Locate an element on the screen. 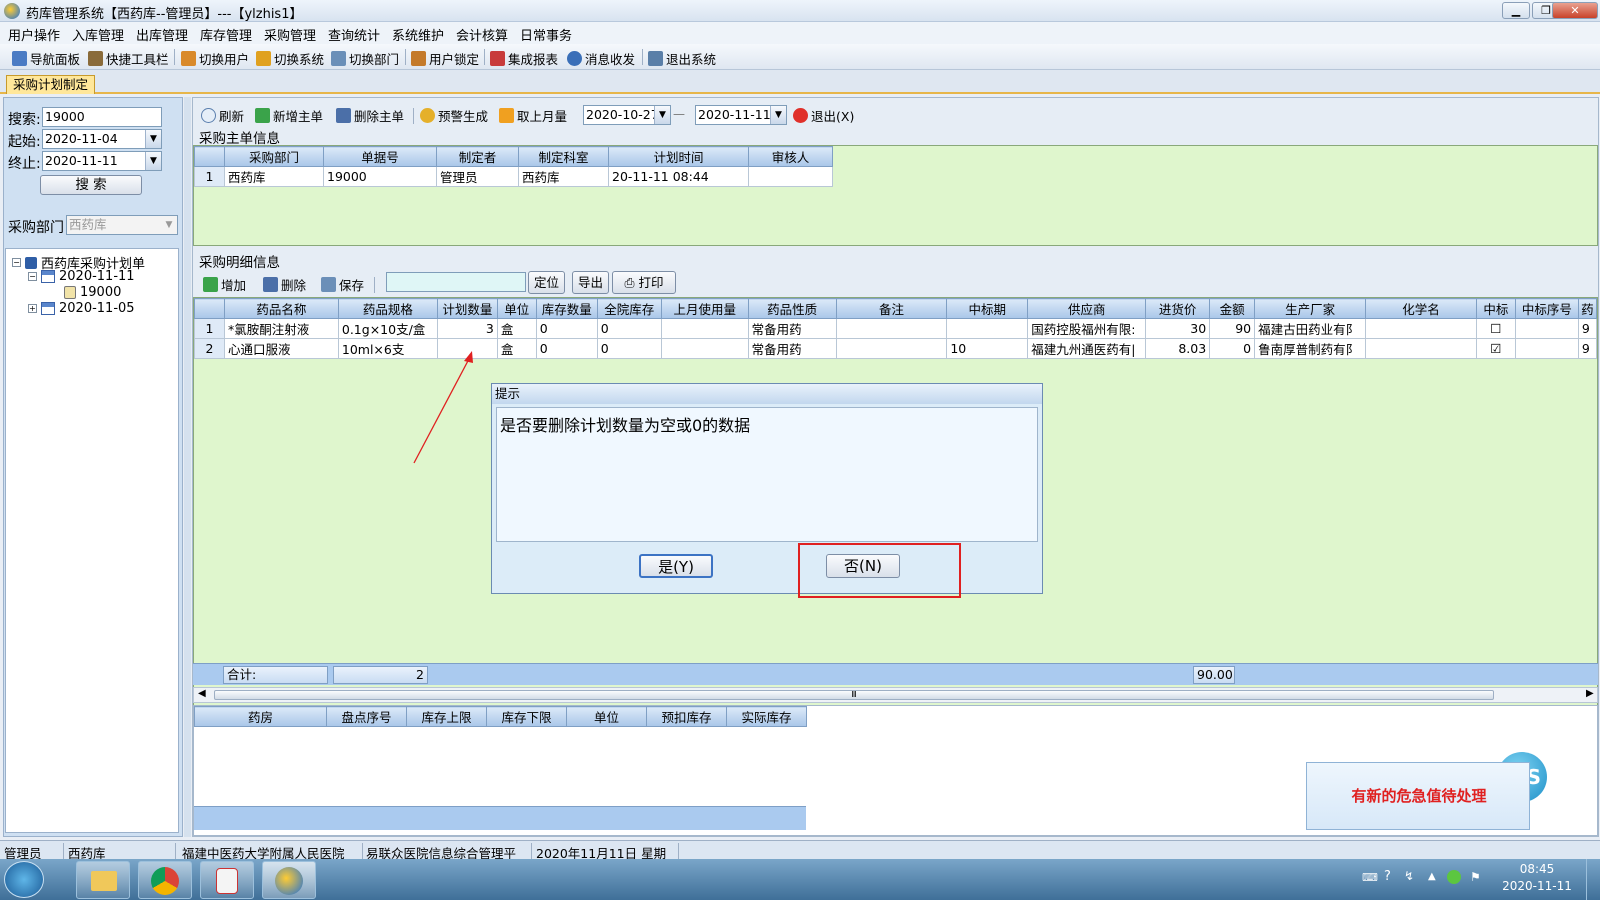 This screenshot has height=900, width=1600. start-button is located at coordinates (24, 879).